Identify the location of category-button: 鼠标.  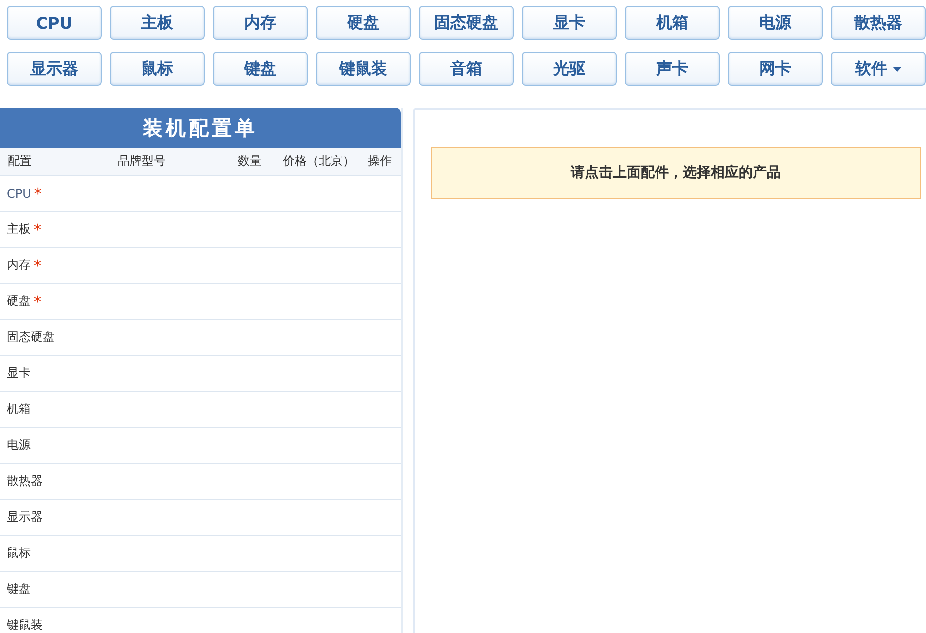
(157, 69).